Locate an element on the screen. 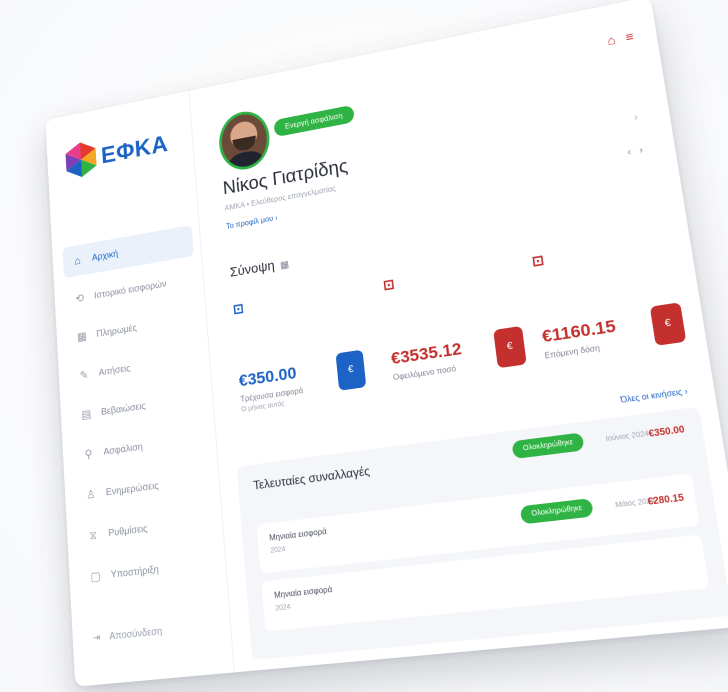  pager: ‹› is located at coordinates (639, 150).